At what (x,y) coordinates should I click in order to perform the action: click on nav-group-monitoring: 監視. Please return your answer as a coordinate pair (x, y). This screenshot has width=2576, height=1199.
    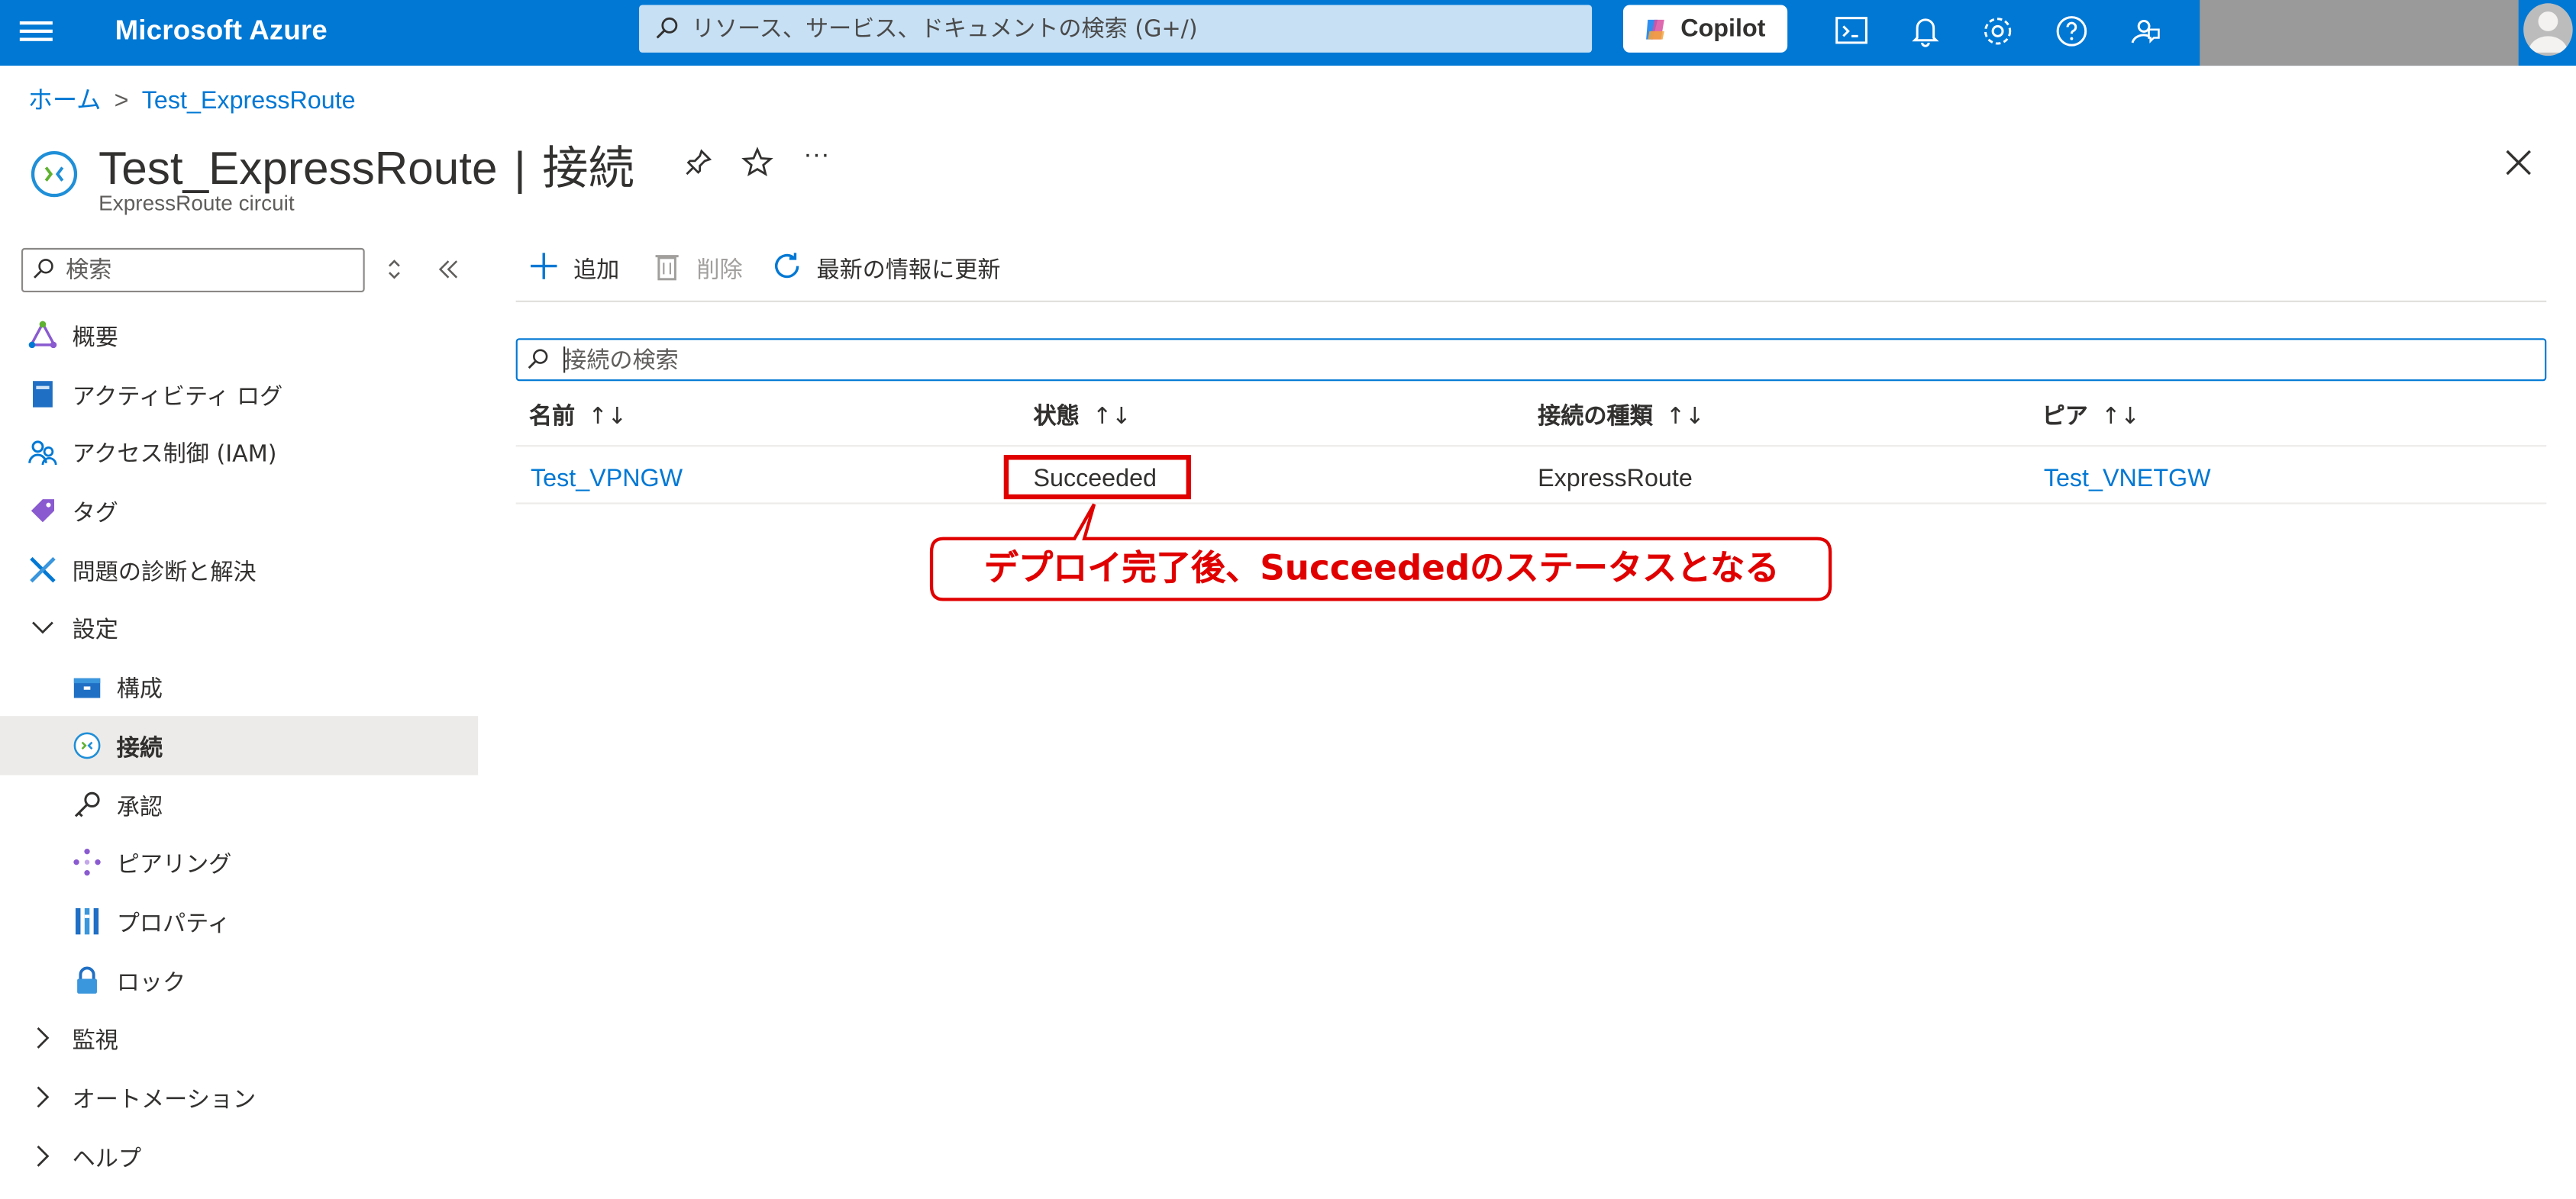
    Looking at the image, I should click on (239, 1038).